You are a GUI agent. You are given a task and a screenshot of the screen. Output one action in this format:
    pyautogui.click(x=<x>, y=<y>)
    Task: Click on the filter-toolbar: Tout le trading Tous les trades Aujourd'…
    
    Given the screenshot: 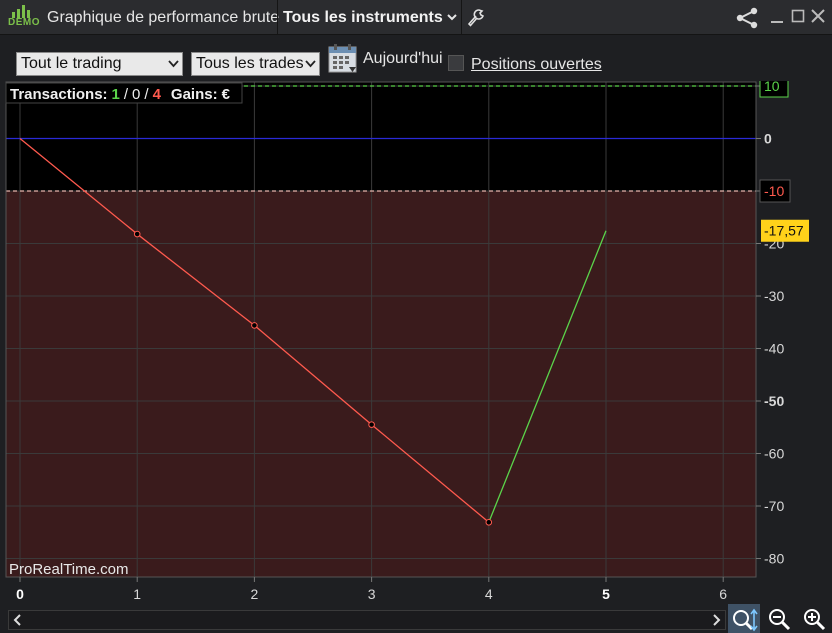 What is the action you would take?
    pyautogui.click(x=416, y=58)
    